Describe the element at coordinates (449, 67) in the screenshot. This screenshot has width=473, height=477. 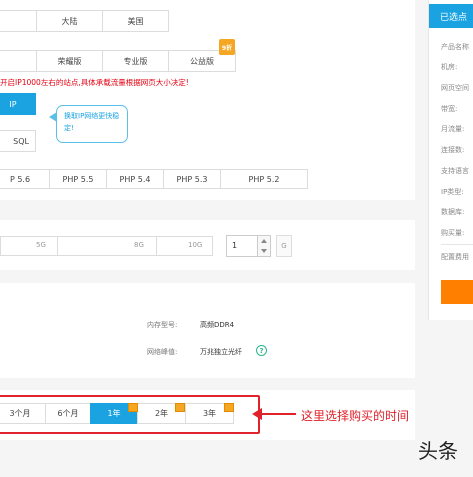
I see `sidebar-row-room: 机房:` at that location.